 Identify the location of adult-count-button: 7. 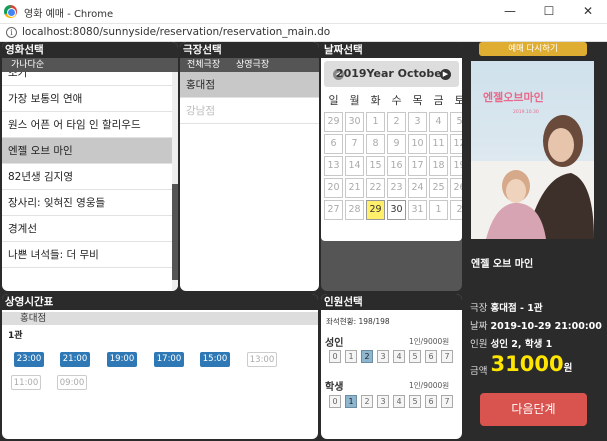
(447, 356).